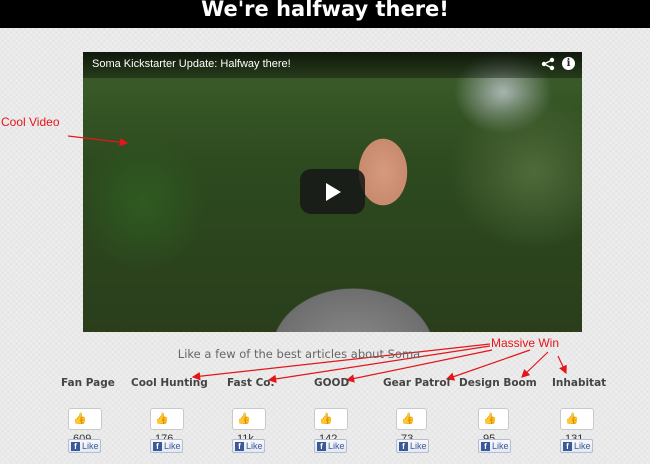  I want to click on article-title-good: GOOD, so click(331, 383).